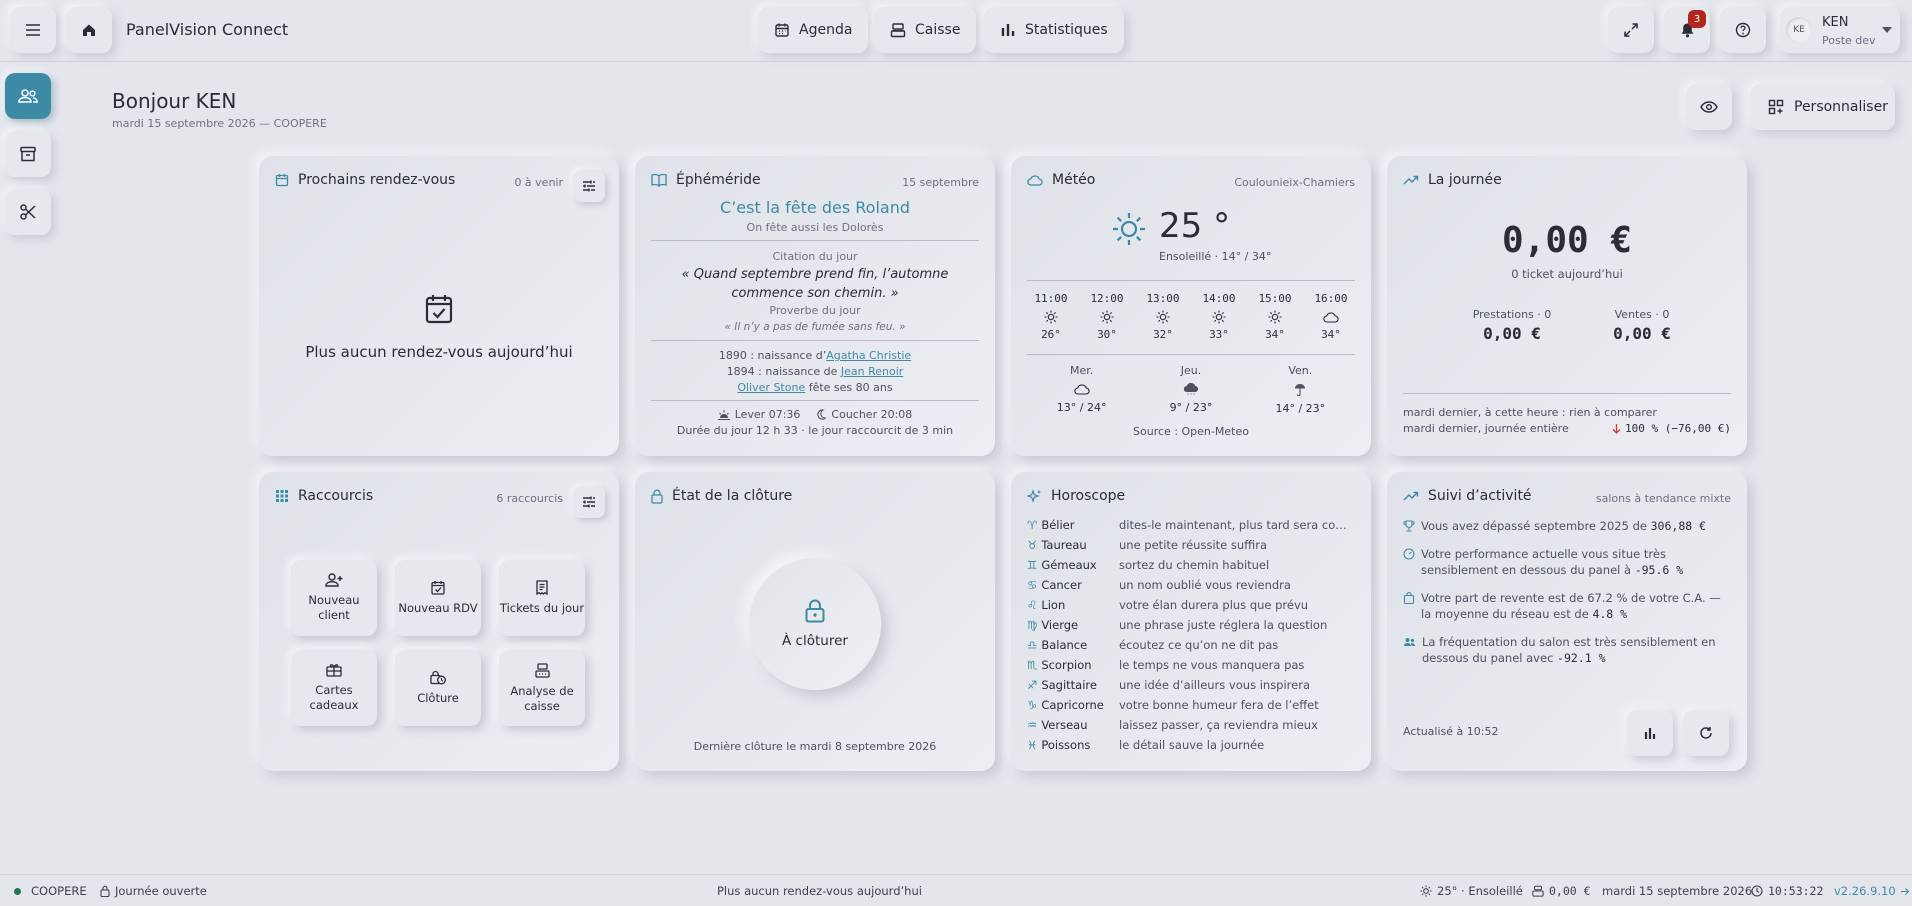  What do you see at coordinates (542, 598) in the screenshot?
I see `shortcut-day-tickets: Tickets du jour` at bounding box center [542, 598].